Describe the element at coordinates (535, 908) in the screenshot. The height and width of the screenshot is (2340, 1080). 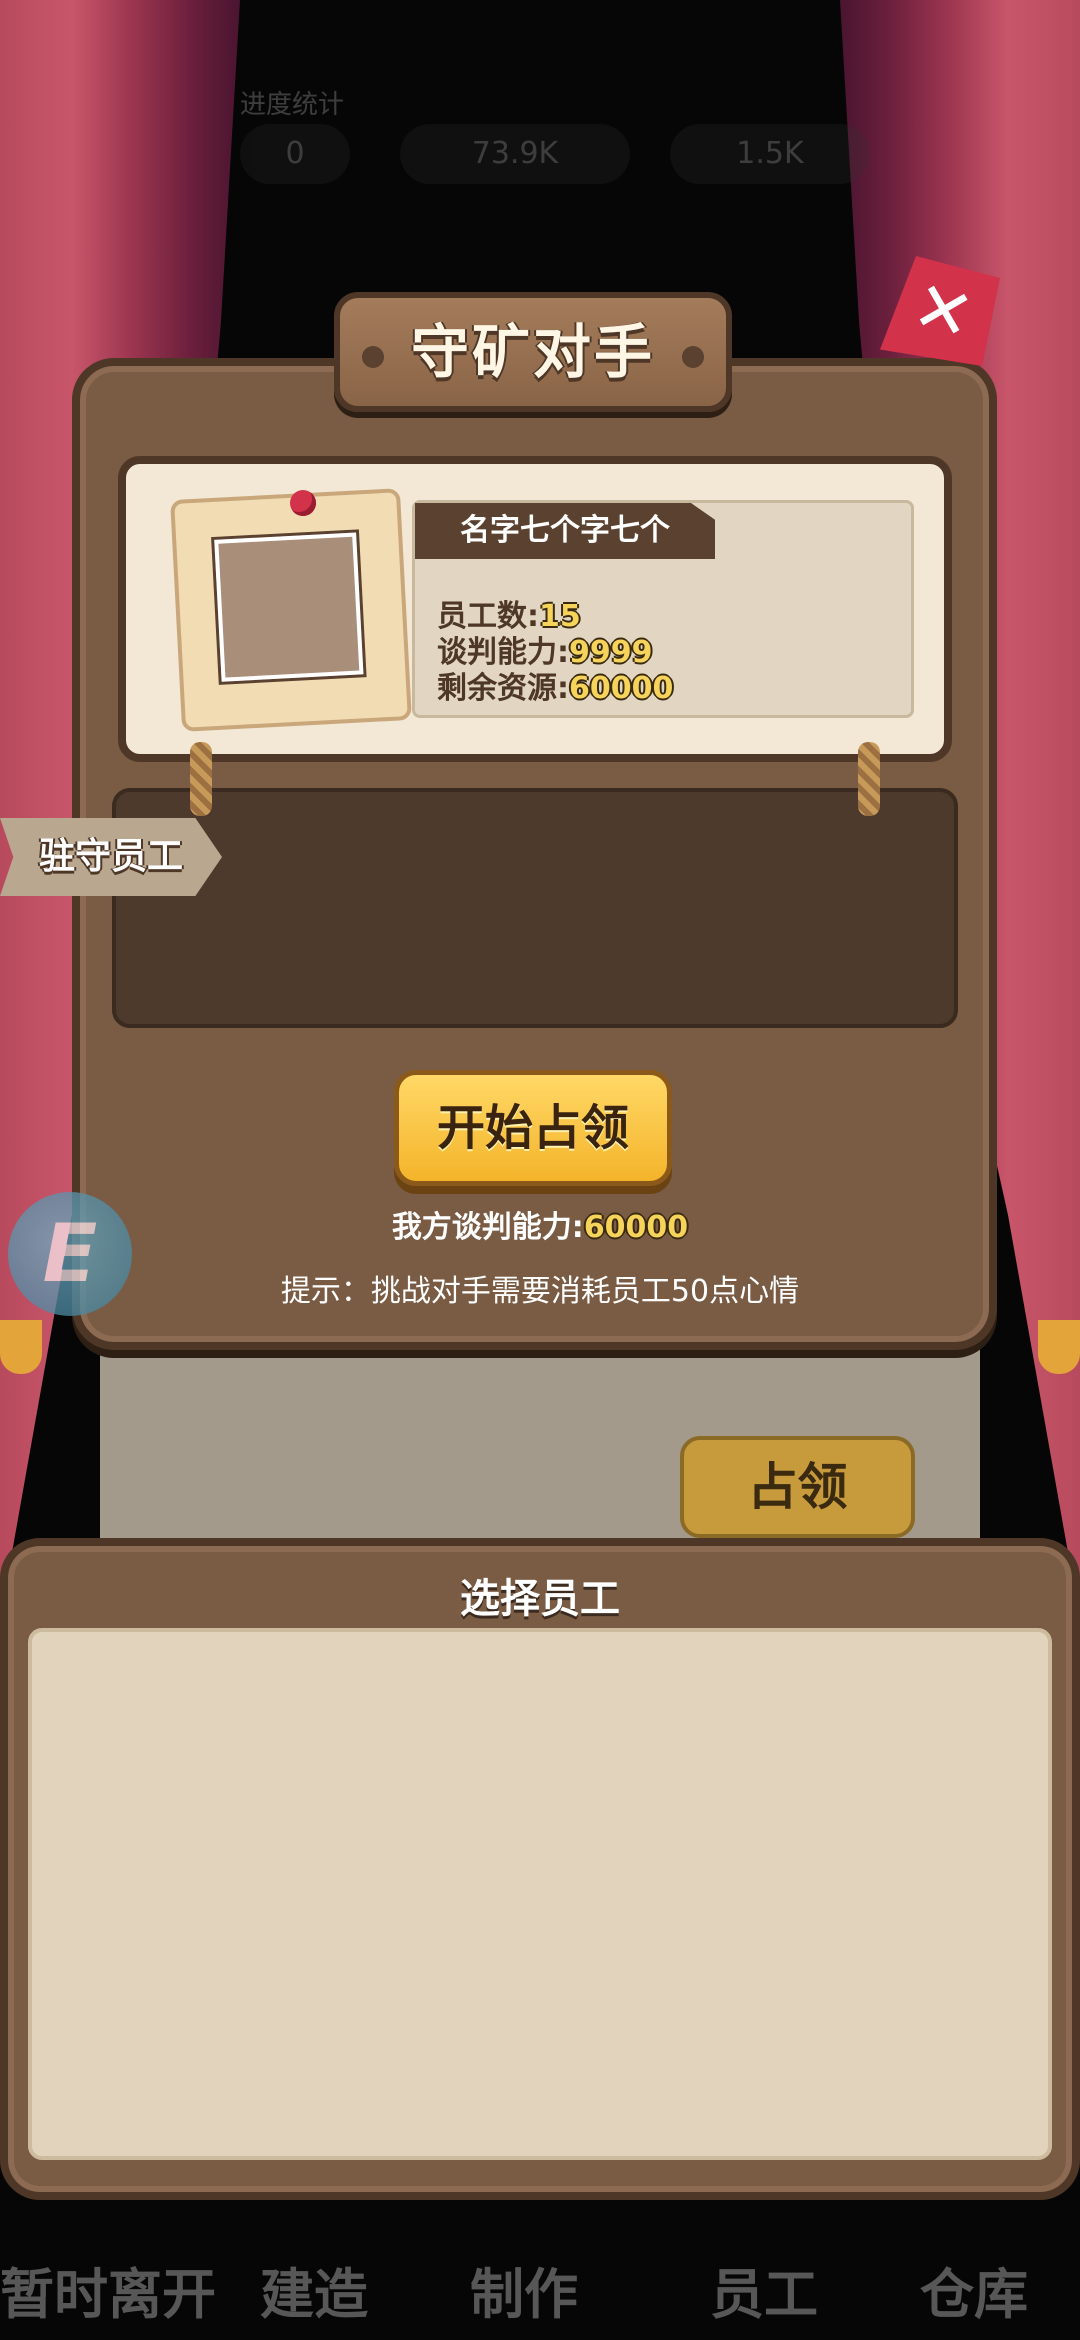
I see `garrison-staff-area` at that location.